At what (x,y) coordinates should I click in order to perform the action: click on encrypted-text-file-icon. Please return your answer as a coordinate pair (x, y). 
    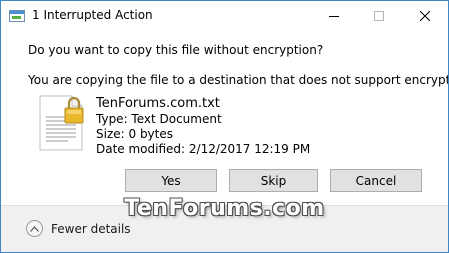
    Looking at the image, I should click on (63, 123).